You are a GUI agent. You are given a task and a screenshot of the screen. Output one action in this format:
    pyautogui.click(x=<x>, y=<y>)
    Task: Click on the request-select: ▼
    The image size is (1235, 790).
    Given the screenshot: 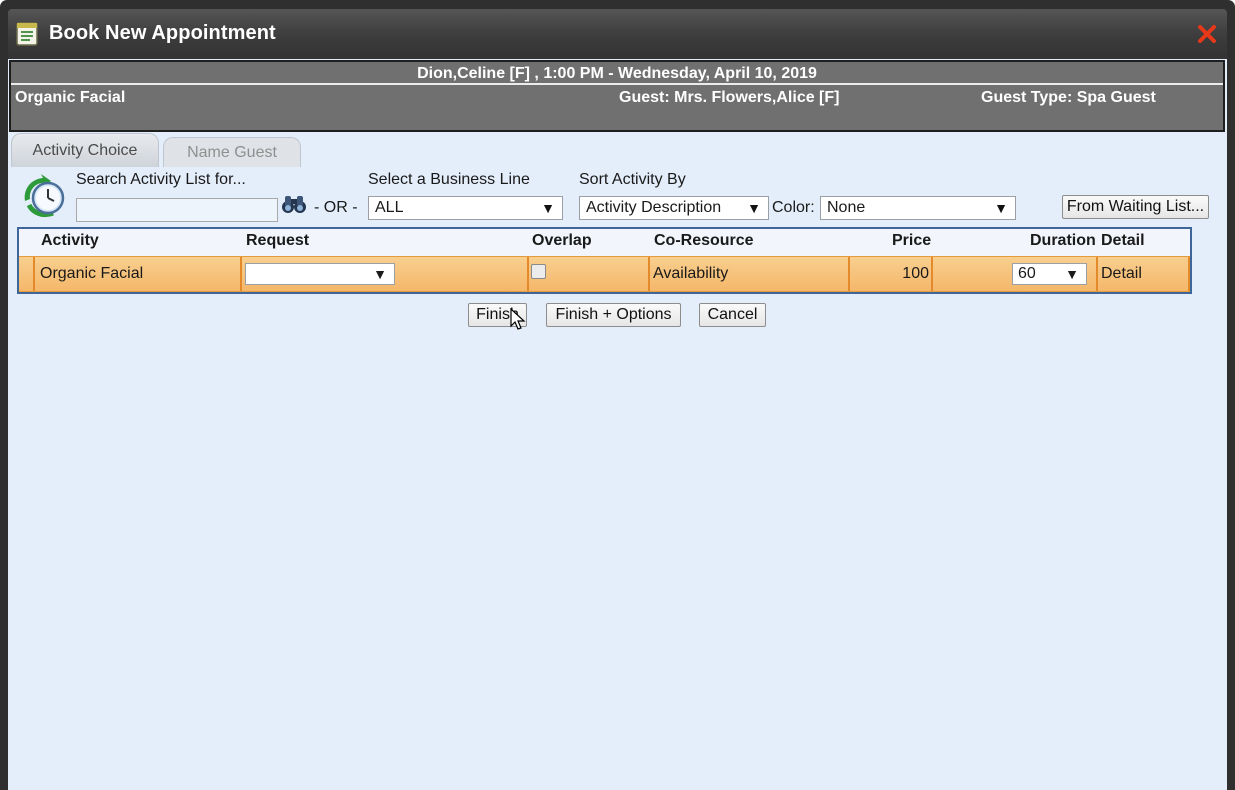 What is the action you would take?
    pyautogui.click(x=320, y=274)
    